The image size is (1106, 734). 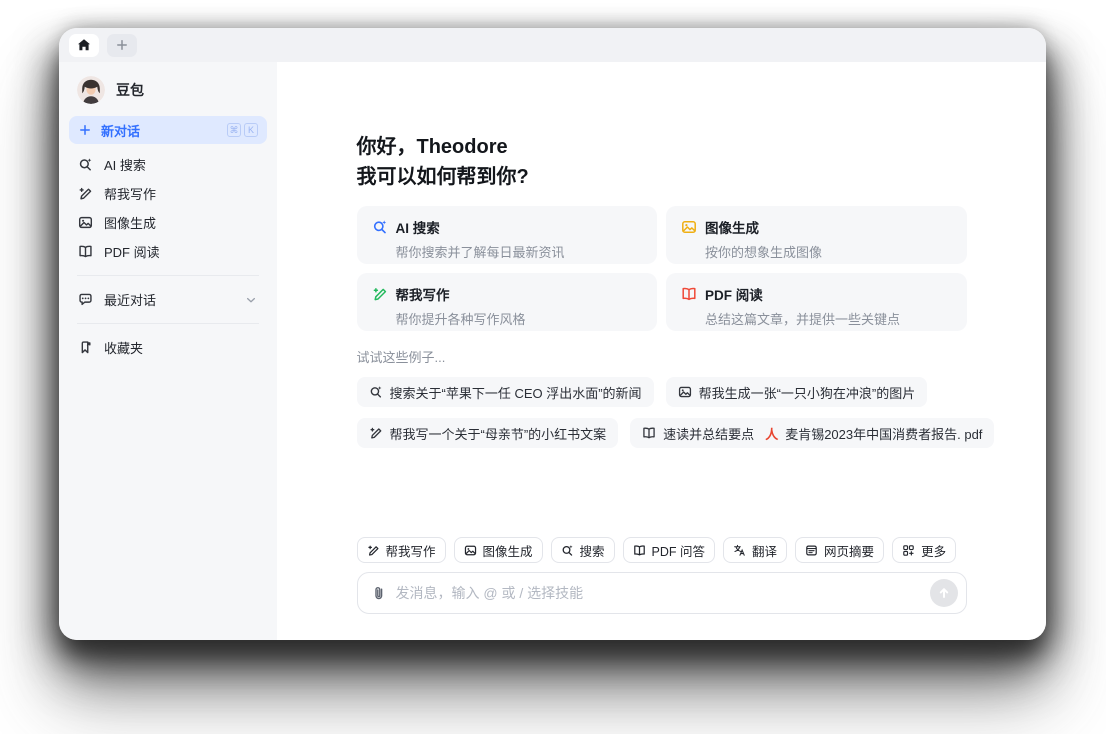 I want to click on example-chip-label: 帮我写一个关于“母亲节”的小红书文案, so click(x=498, y=434).